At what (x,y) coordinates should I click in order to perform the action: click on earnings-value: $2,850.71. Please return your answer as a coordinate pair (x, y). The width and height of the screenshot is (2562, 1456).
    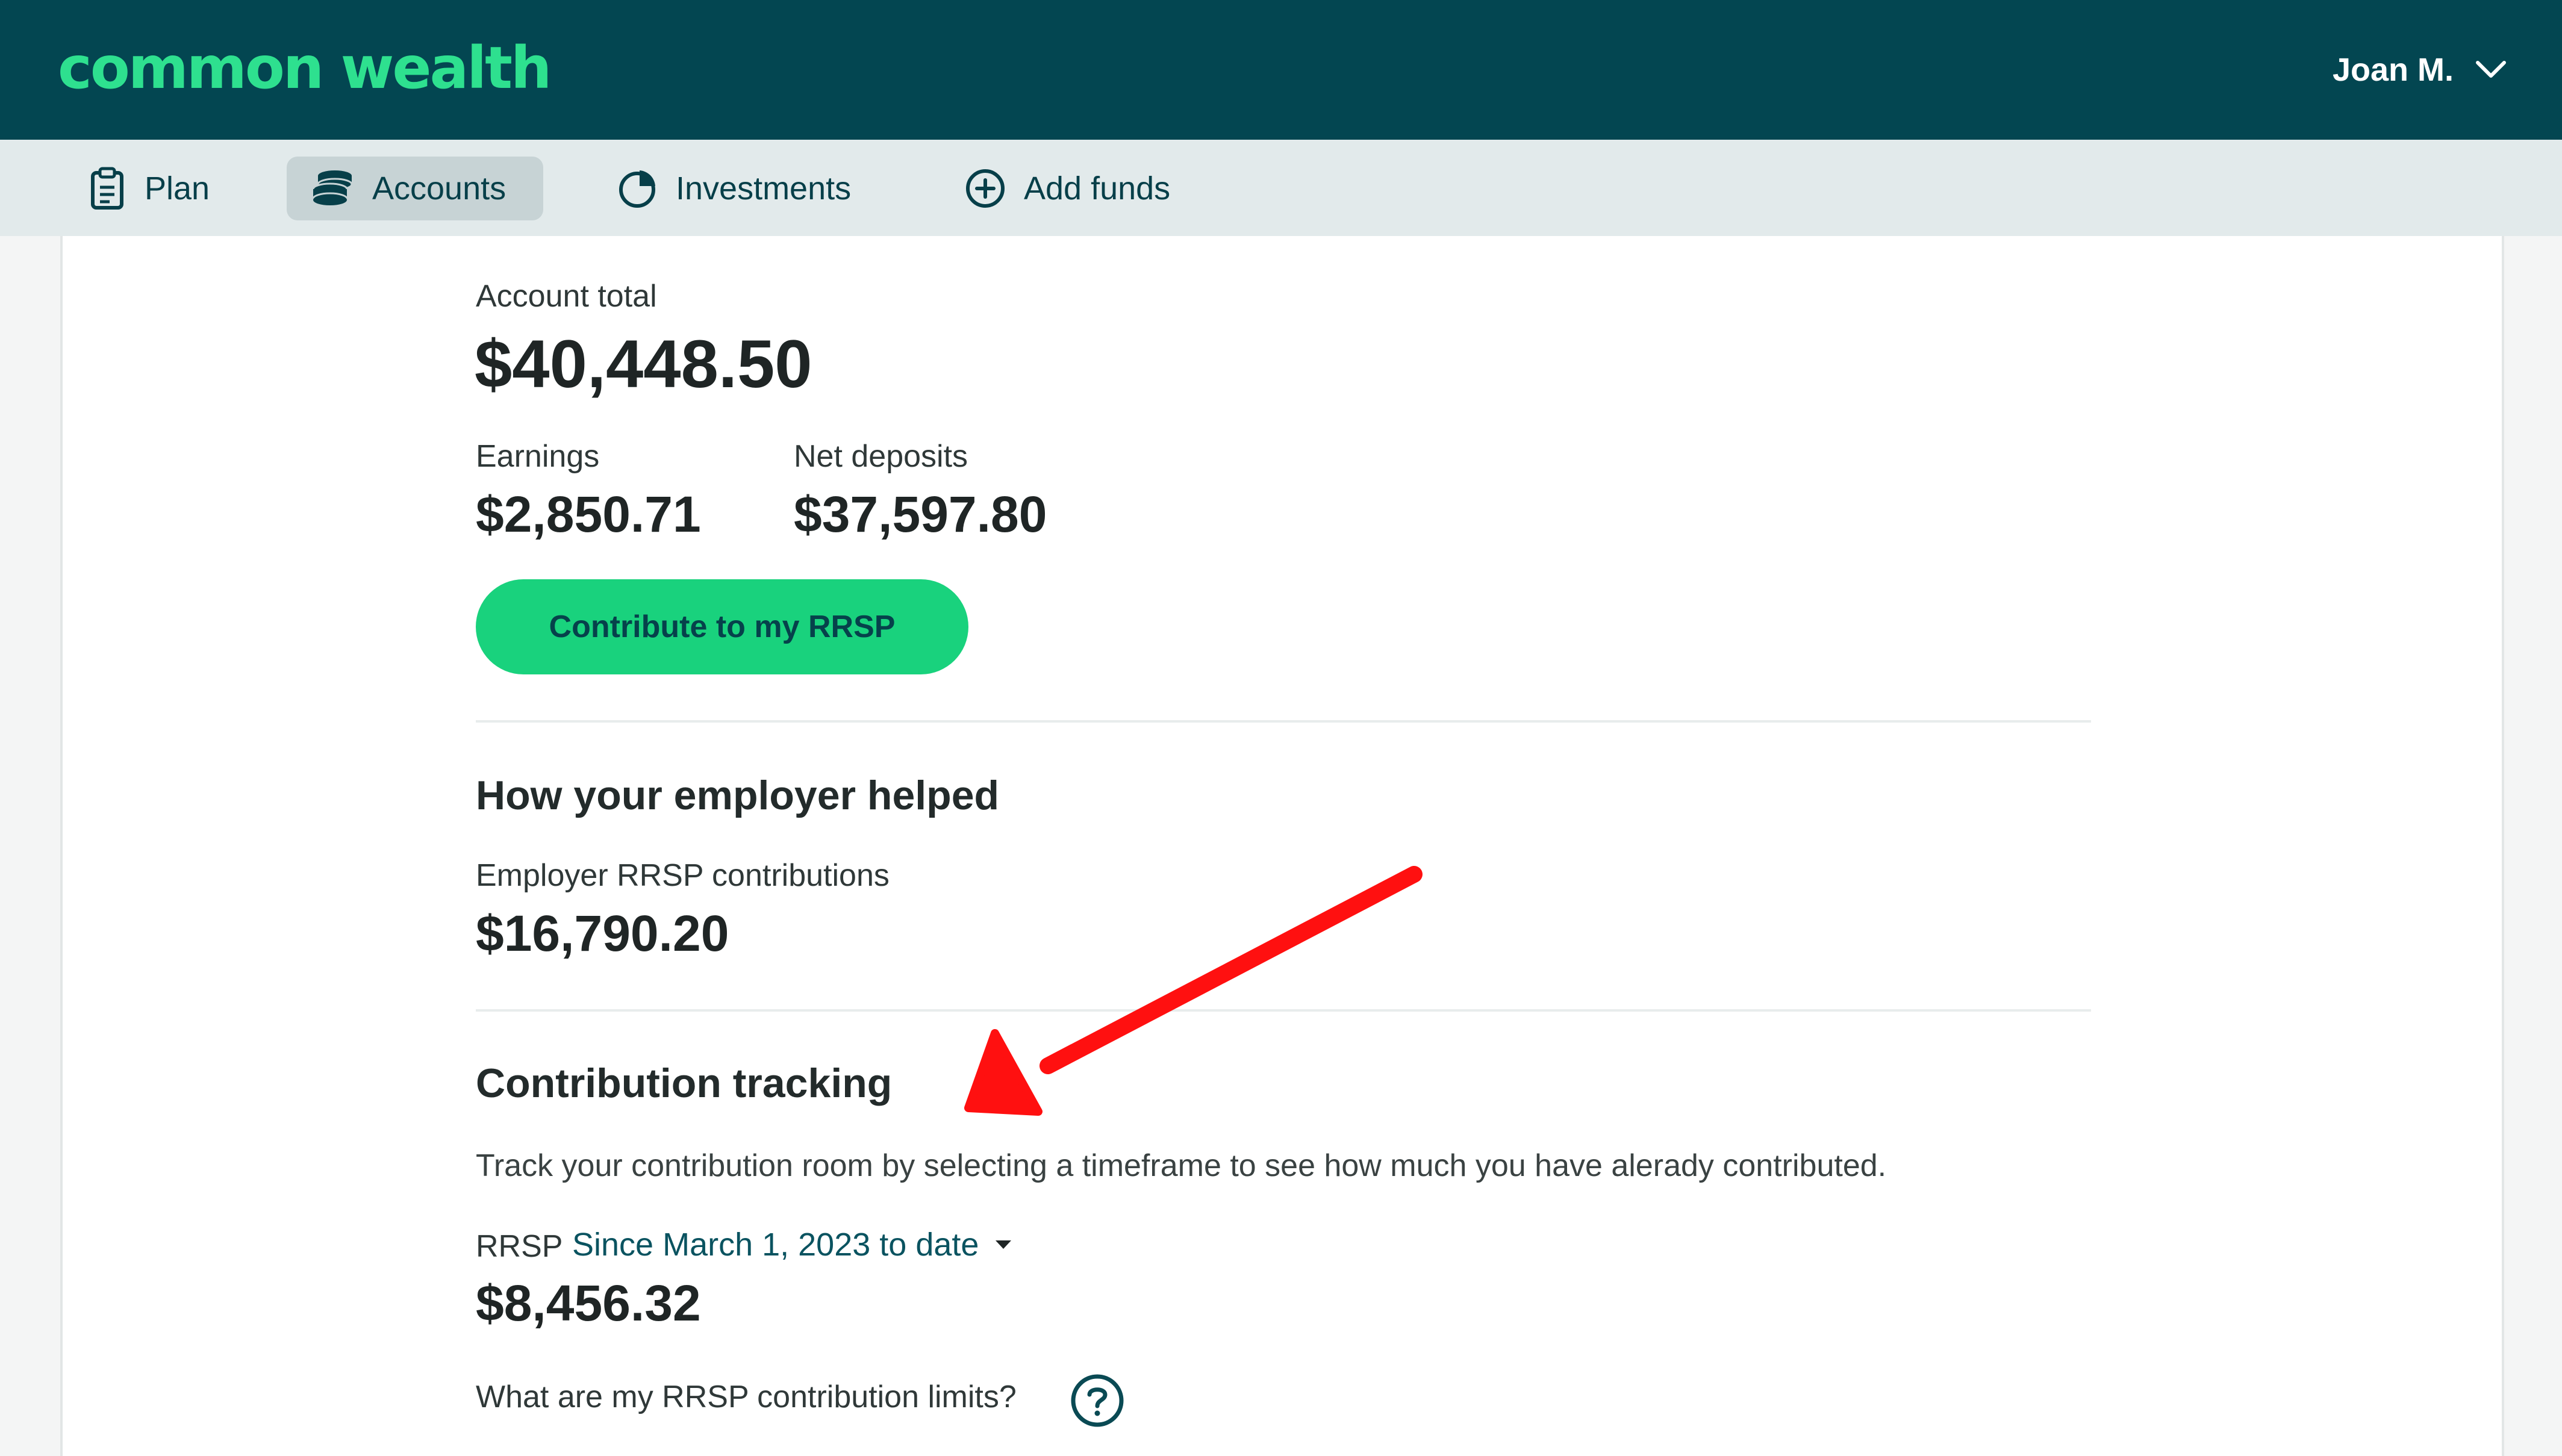
    Looking at the image, I should click on (588, 514).